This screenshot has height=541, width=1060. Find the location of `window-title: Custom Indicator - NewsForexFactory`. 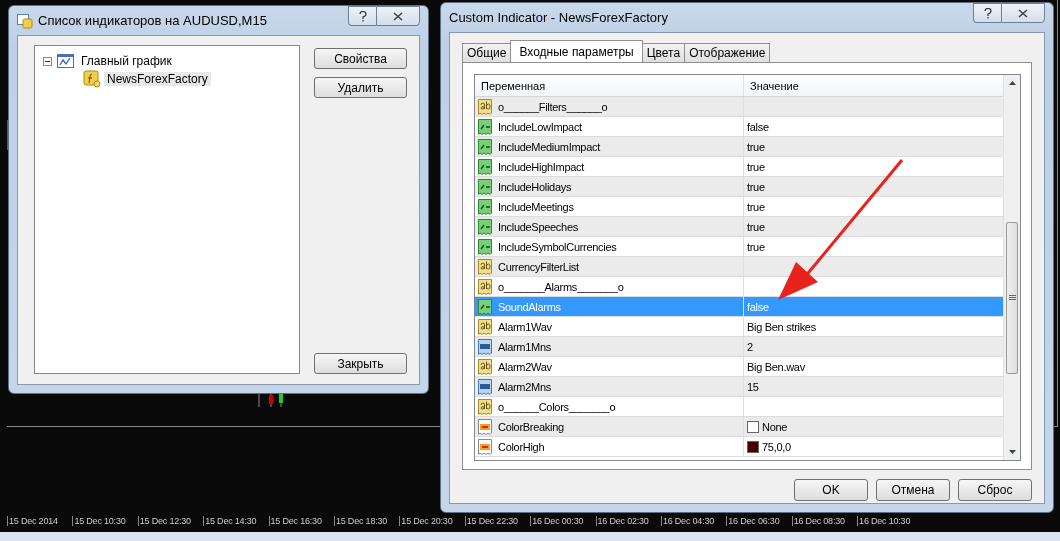

window-title: Custom Indicator - NewsForexFactory is located at coordinates (558, 17).